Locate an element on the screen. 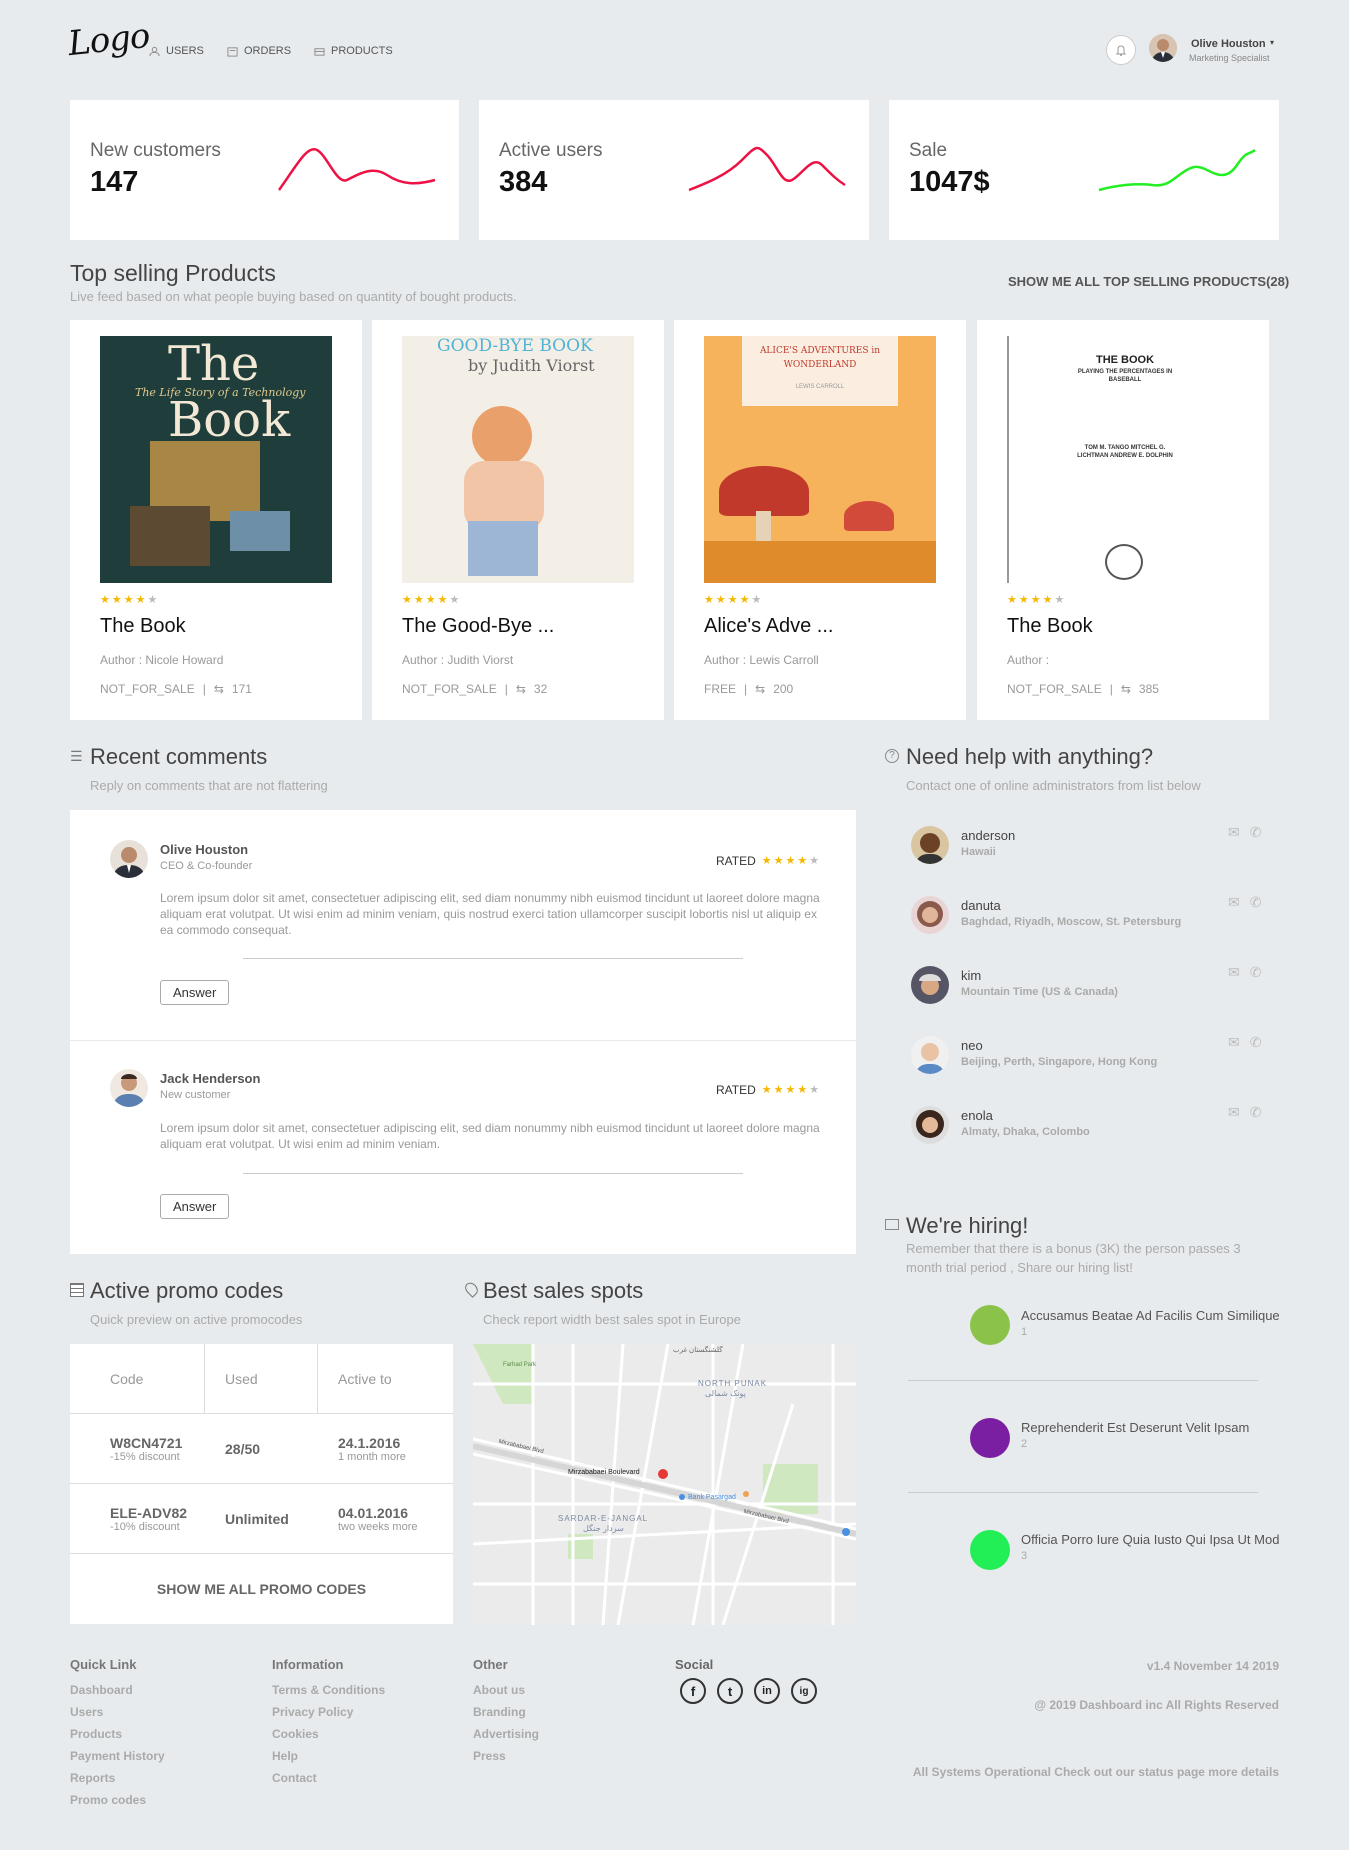 The width and height of the screenshot is (1349, 1850). admin-actions: ✉ ✆ is located at coordinates (1244, 832).